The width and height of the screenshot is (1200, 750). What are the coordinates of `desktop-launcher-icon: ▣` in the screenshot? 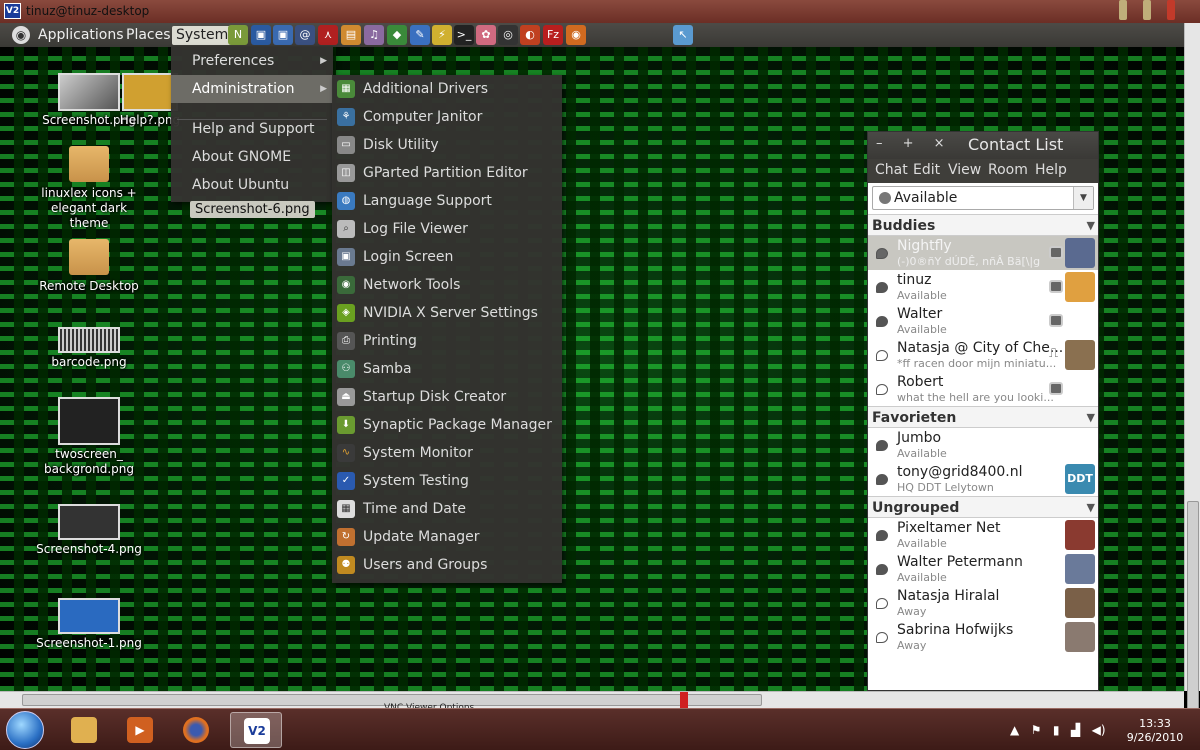 It's located at (261, 35).